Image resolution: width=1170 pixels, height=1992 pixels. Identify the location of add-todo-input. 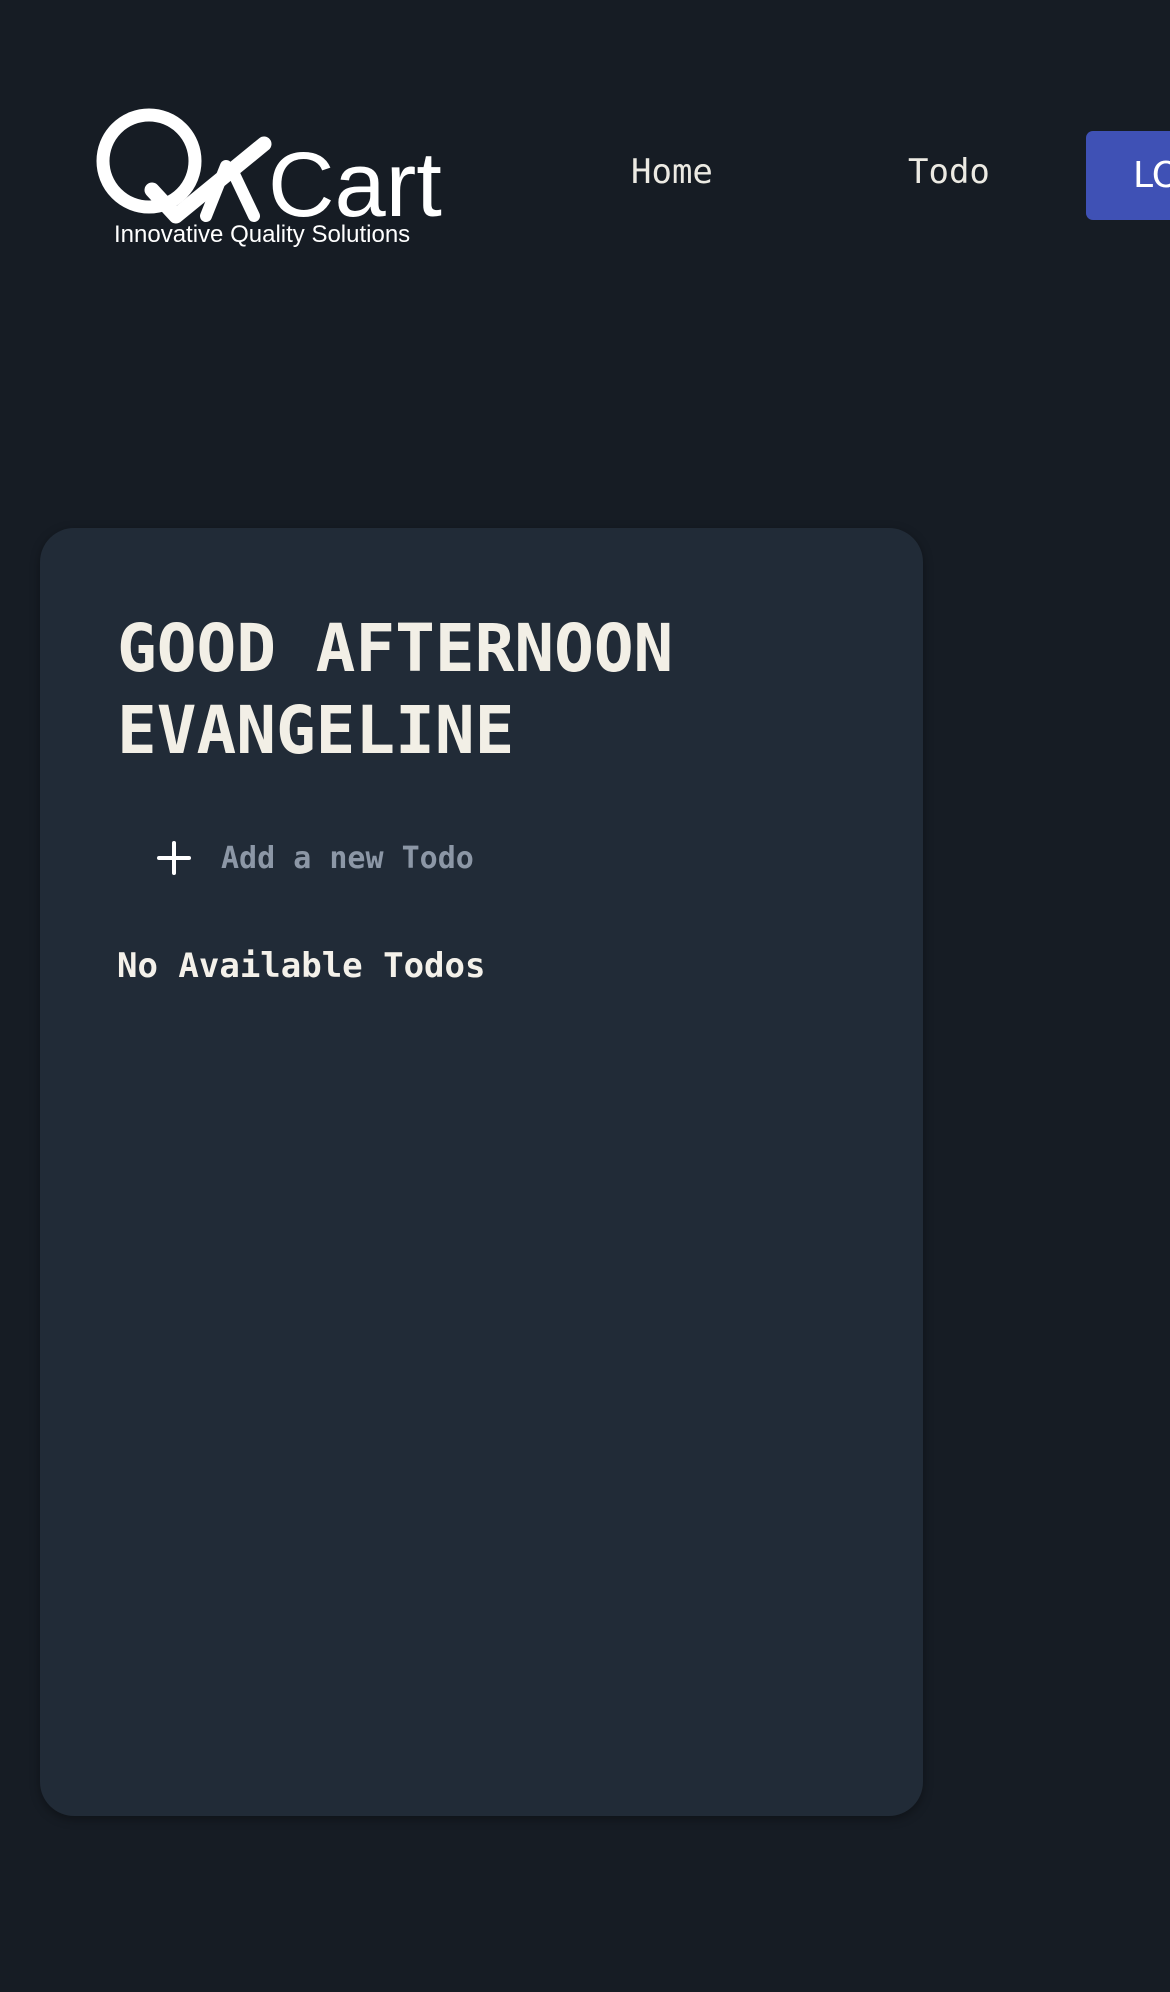
(501, 858).